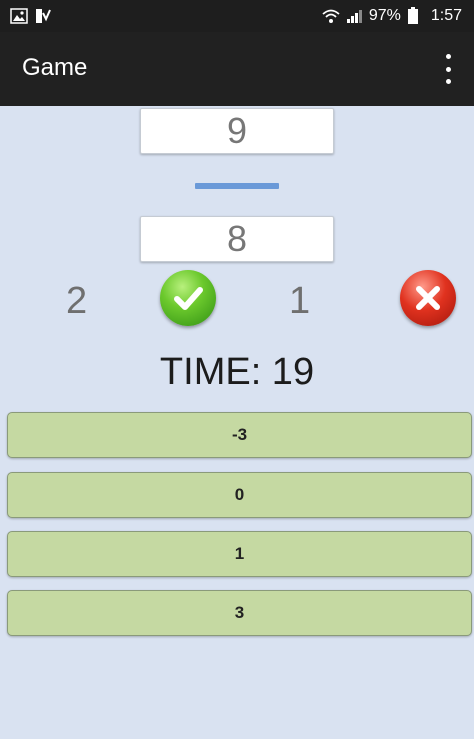 The width and height of the screenshot is (474, 739). I want to click on check-icon, so click(188, 298).